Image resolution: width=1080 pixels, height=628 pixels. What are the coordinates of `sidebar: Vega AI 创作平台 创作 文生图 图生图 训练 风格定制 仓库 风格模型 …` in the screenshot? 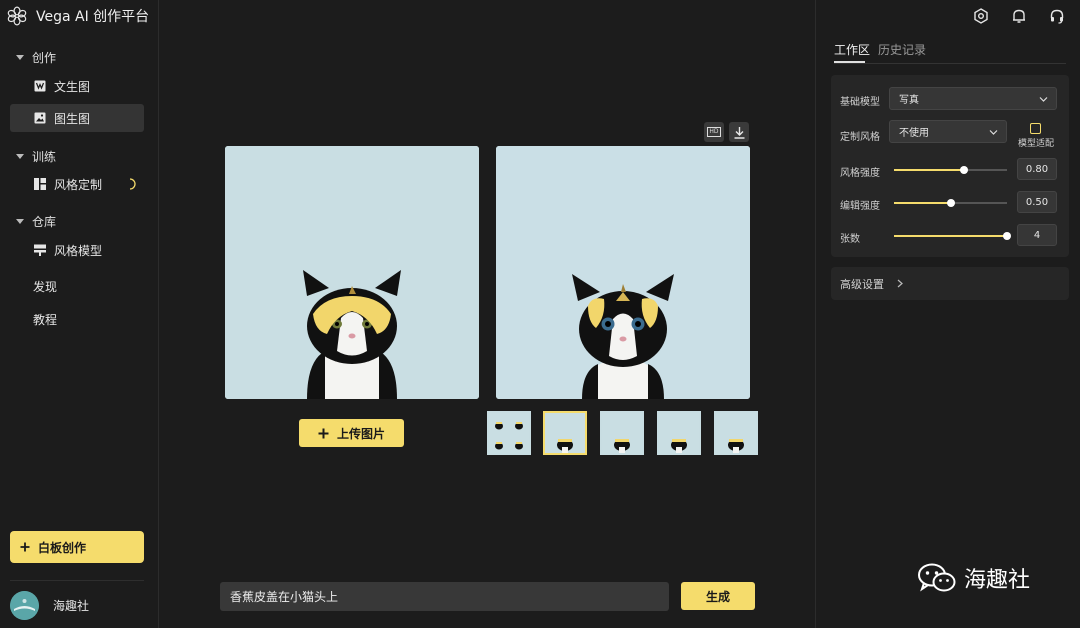 It's located at (79, 314).